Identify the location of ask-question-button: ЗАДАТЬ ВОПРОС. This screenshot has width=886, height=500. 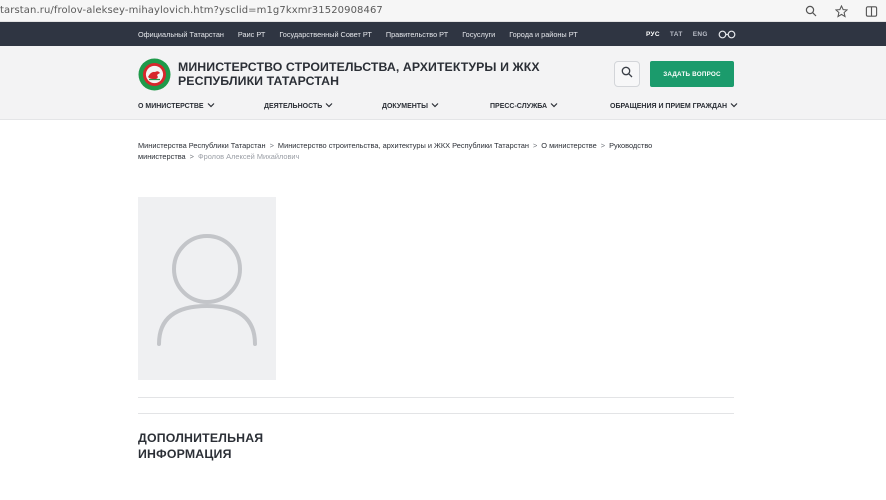
(692, 74).